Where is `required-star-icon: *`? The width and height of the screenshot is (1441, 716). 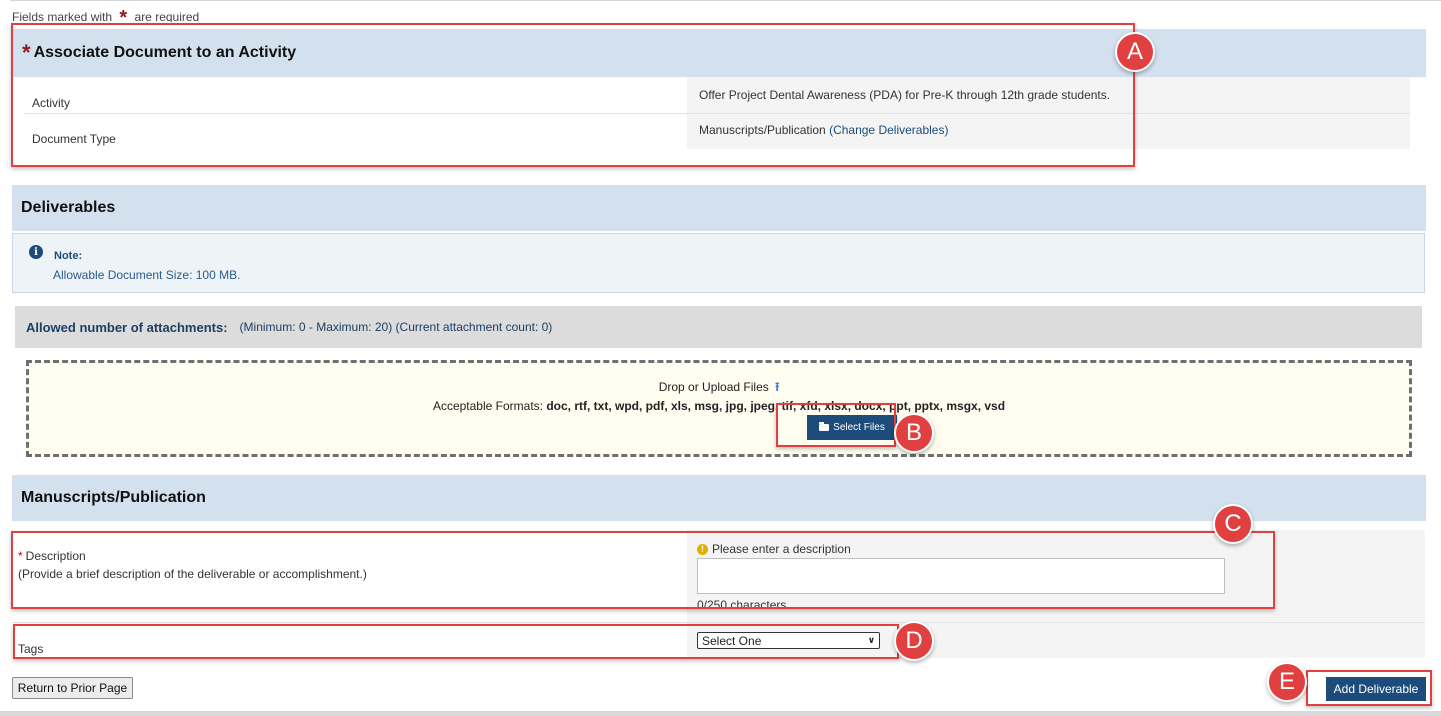 required-star-icon: * is located at coordinates (123, 16).